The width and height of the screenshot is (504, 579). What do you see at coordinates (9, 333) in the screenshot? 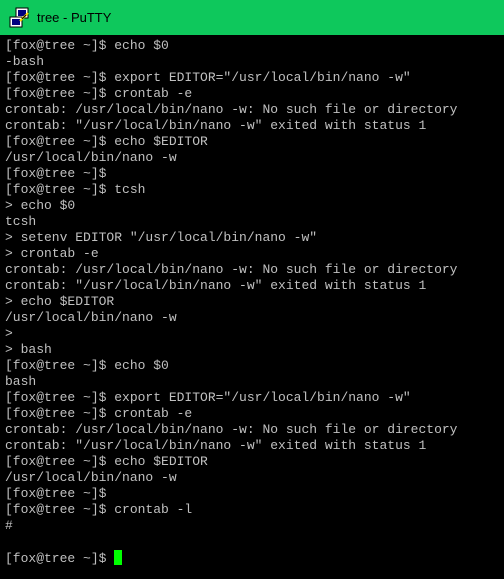
I see `terminal-line: >` at bounding box center [9, 333].